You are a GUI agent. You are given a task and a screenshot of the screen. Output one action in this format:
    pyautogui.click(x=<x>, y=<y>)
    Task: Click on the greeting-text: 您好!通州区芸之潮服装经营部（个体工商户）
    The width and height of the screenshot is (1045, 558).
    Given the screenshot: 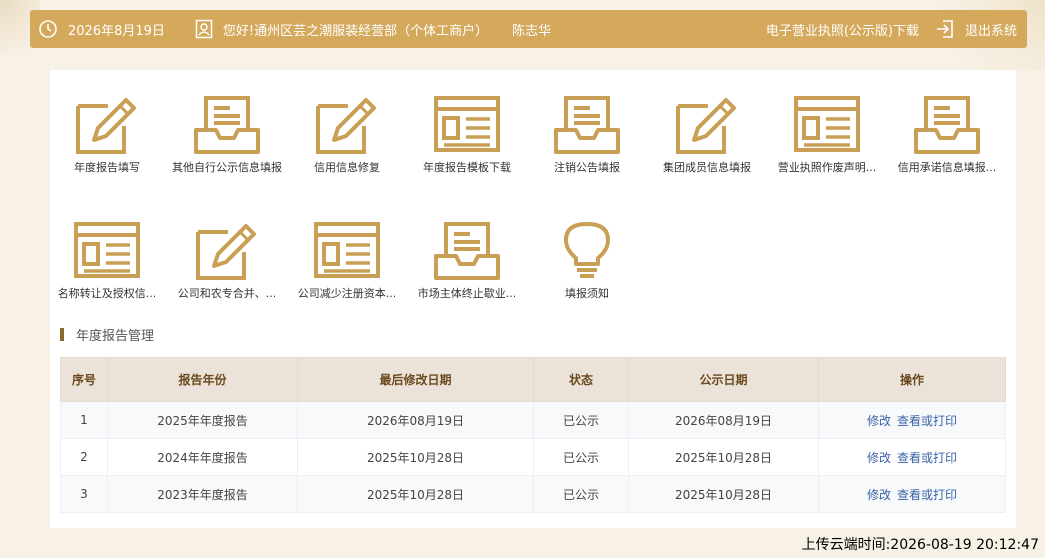 What is the action you would take?
    pyautogui.click(x=355, y=31)
    